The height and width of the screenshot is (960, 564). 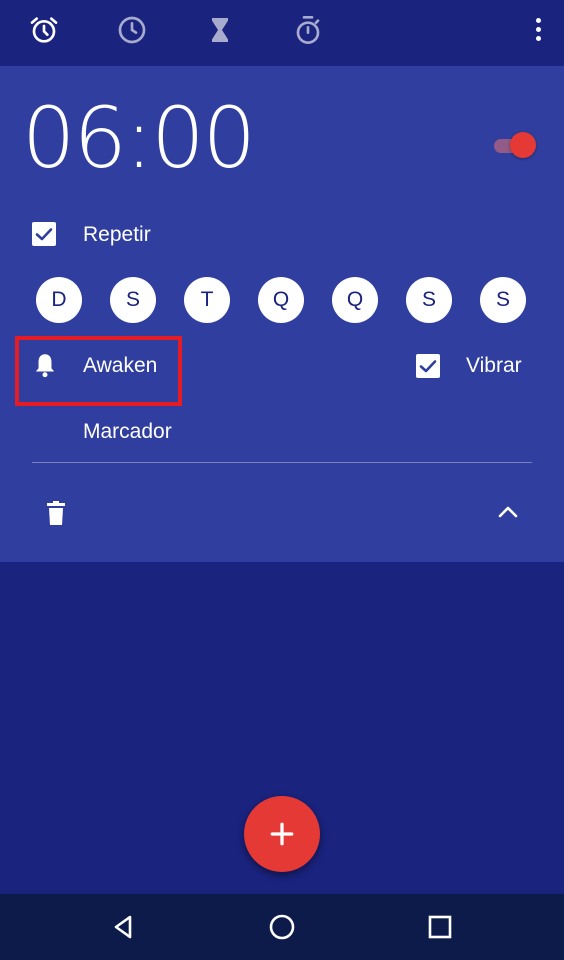 What do you see at coordinates (207, 300) in the screenshot?
I see `day-button-tuesday: T` at bounding box center [207, 300].